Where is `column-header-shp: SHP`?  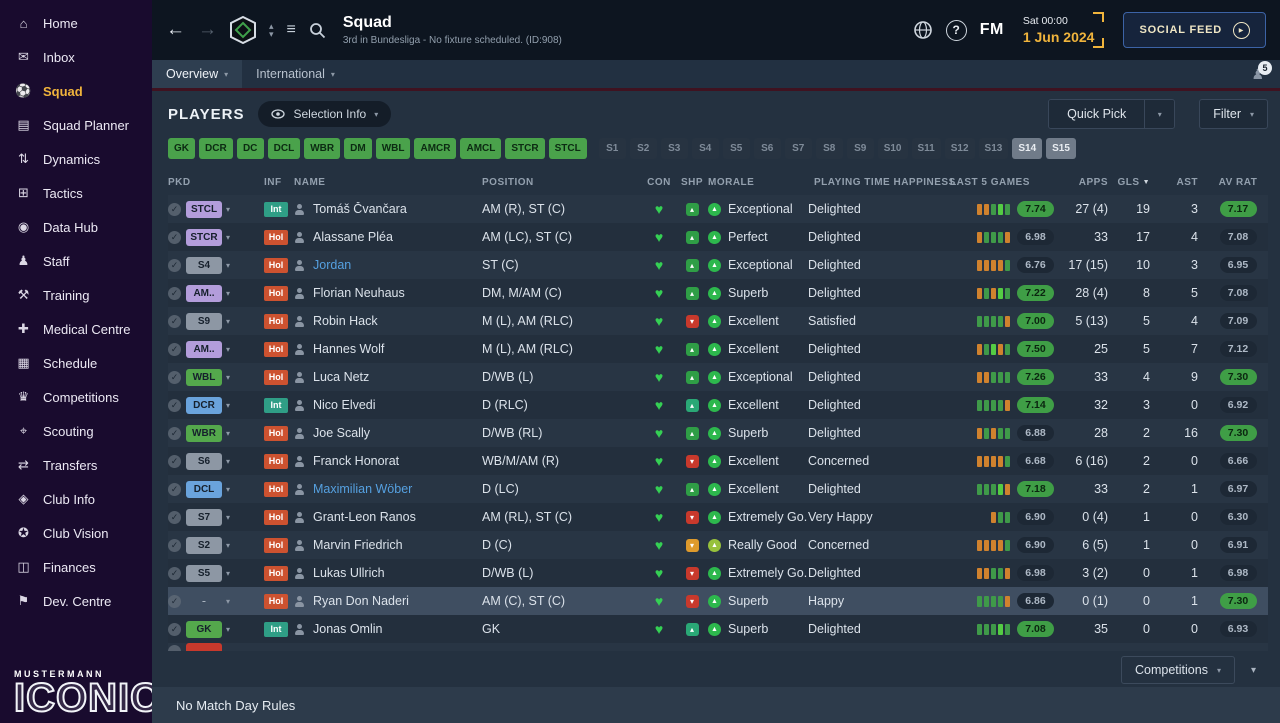 column-header-shp: SHP is located at coordinates (692, 182).